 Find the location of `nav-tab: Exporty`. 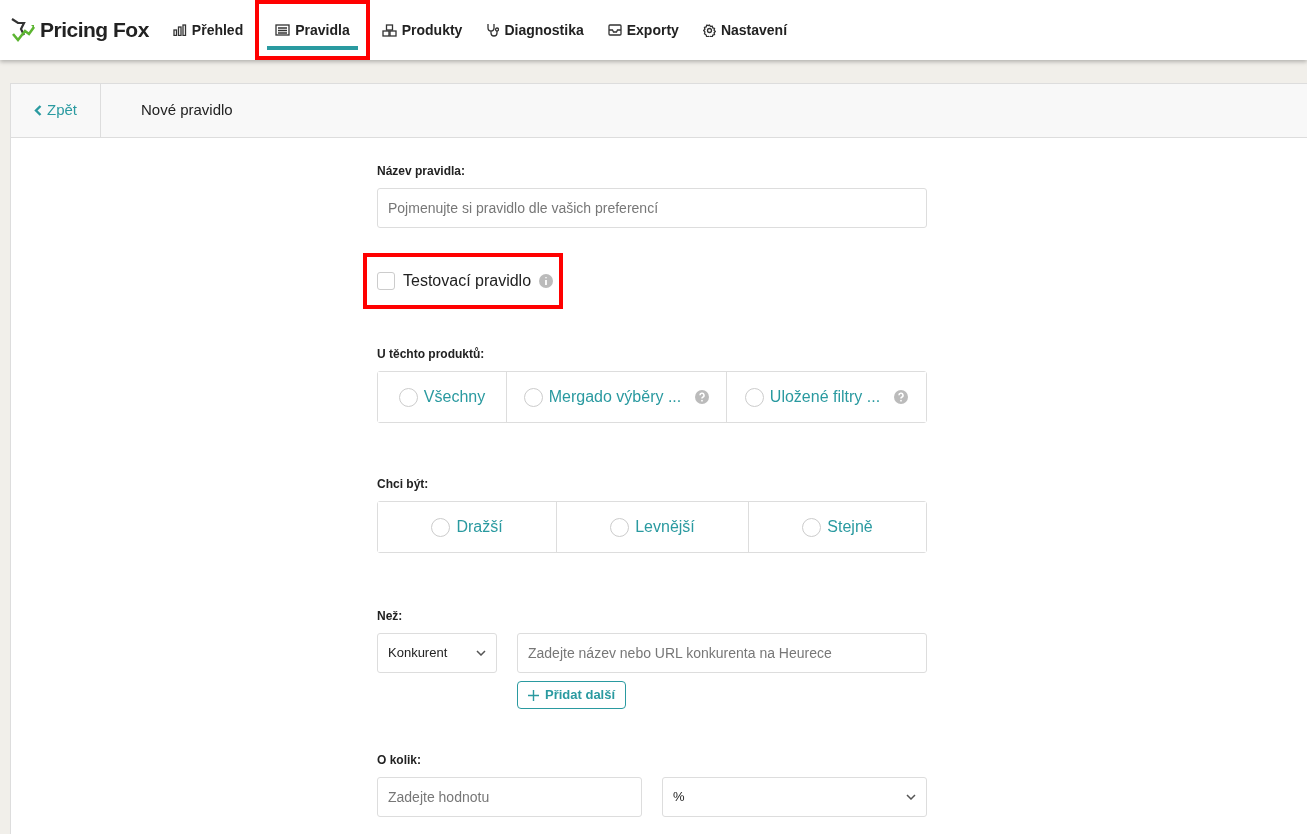

nav-tab: Exporty is located at coordinates (643, 30).